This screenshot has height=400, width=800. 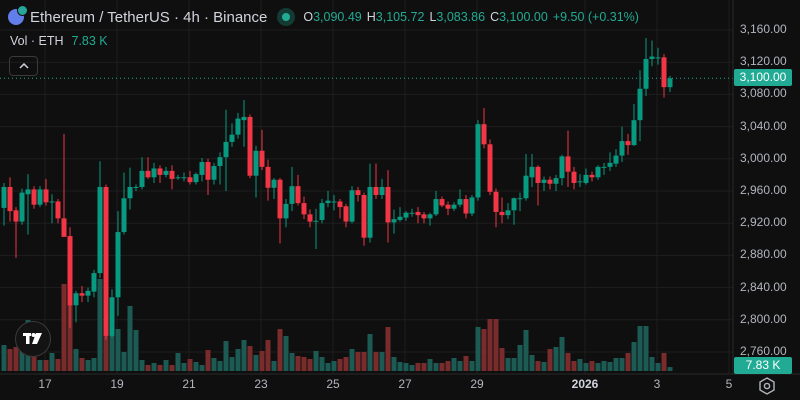 I want to click on low-value: 3,083.86, so click(x=461, y=17).